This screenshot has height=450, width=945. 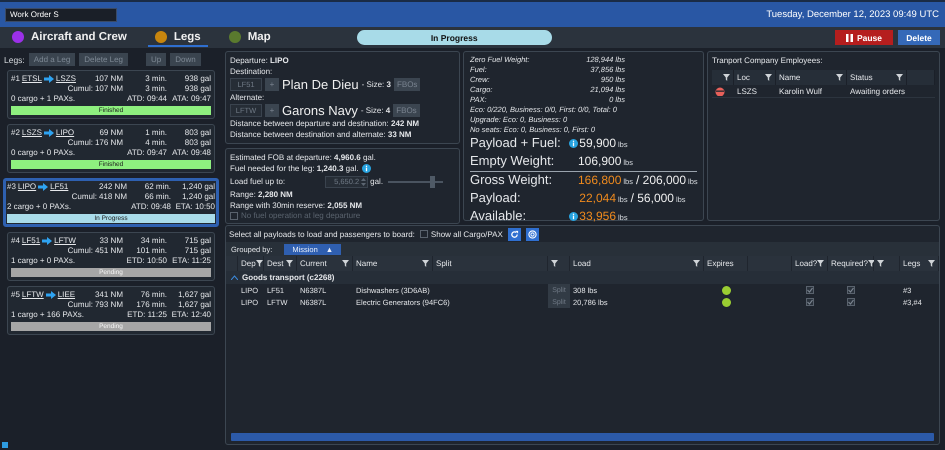 What do you see at coordinates (597, 143) in the screenshot?
I see `total-value: 59,900` at bounding box center [597, 143].